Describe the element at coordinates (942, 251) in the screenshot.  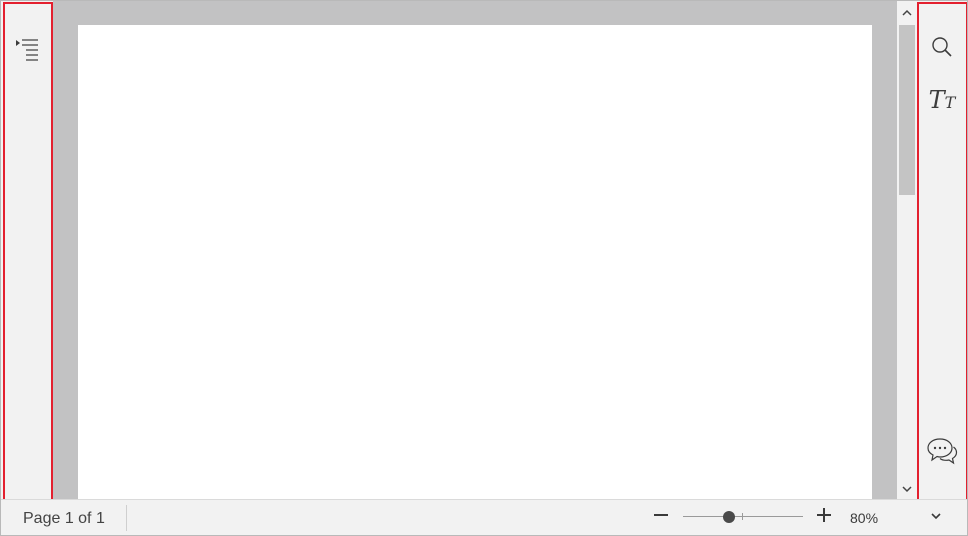
I see `right-sidebar: TT` at that location.